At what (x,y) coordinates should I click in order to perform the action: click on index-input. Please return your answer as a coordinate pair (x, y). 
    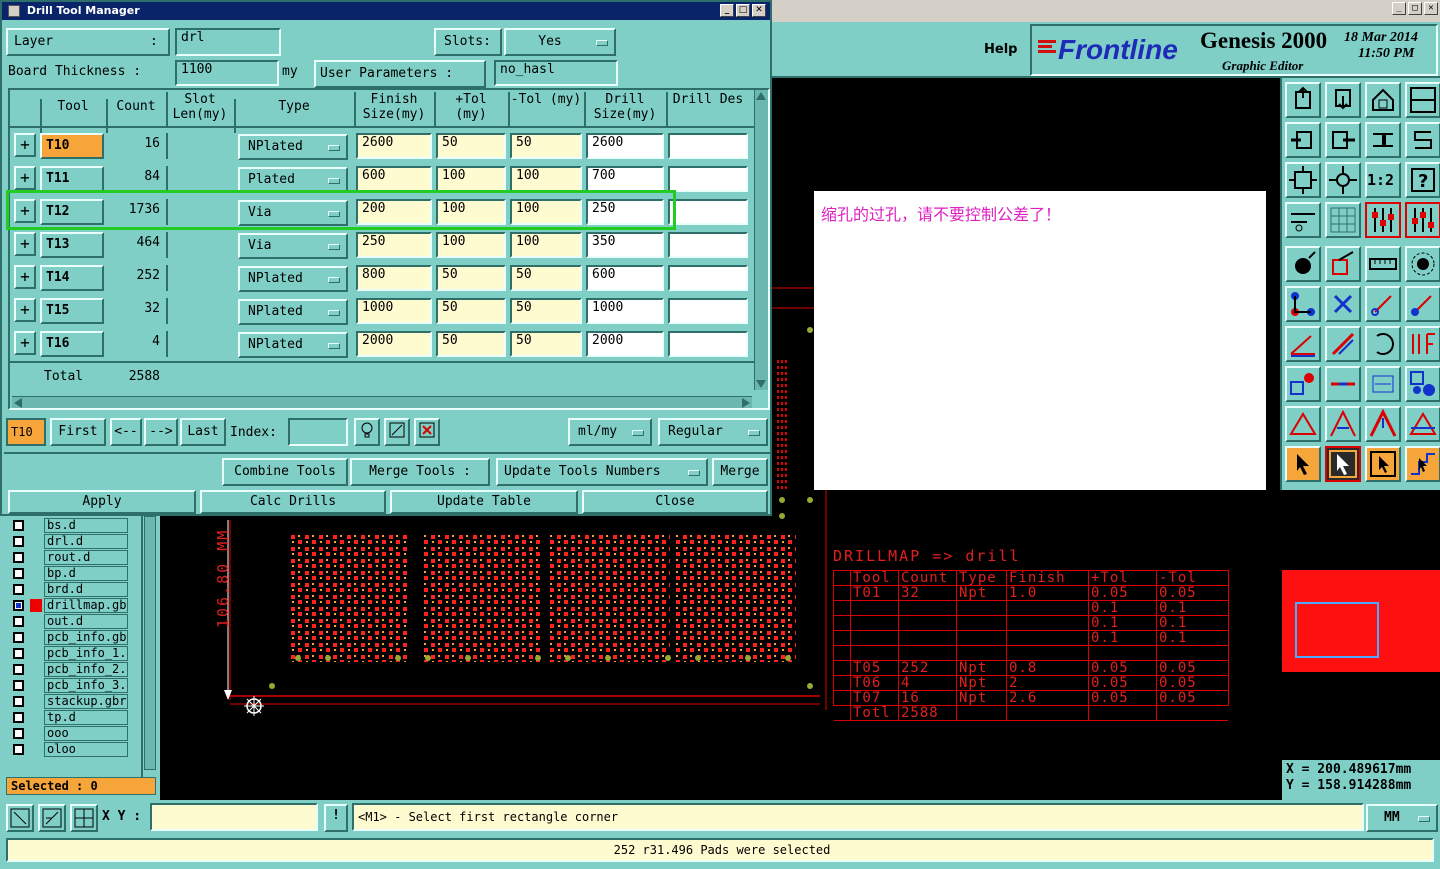
    Looking at the image, I should click on (318, 432).